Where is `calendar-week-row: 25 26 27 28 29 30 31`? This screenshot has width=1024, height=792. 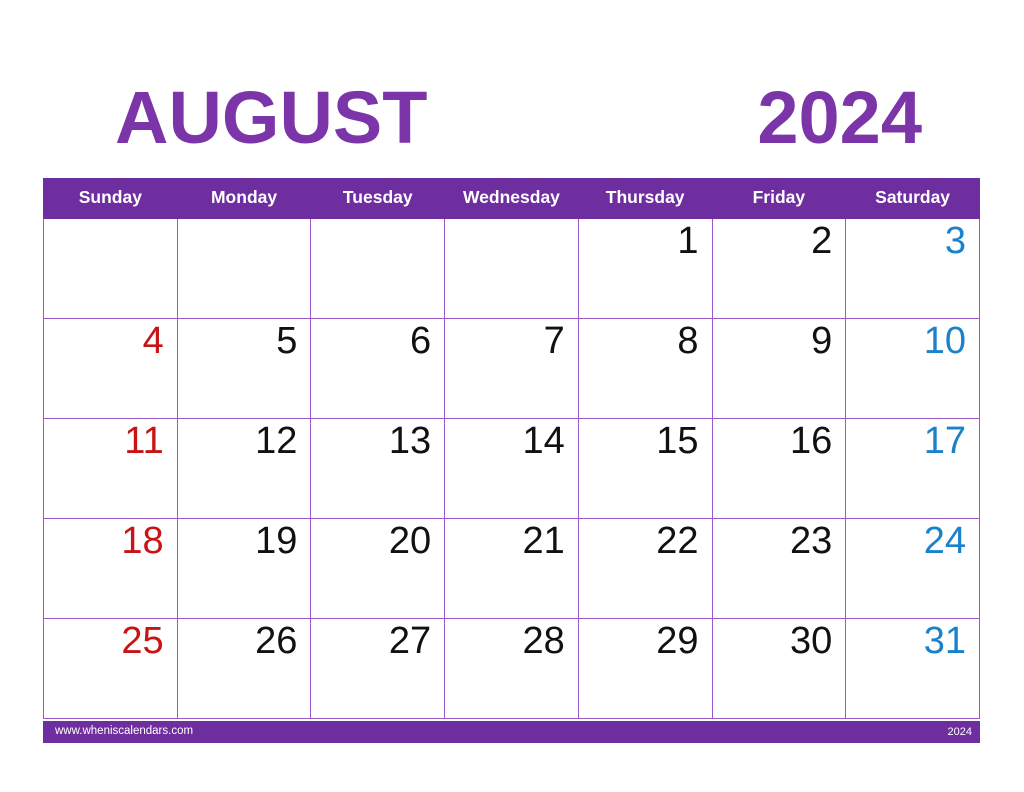 calendar-week-row: 25 26 27 28 29 30 31 is located at coordinates (511, 668).